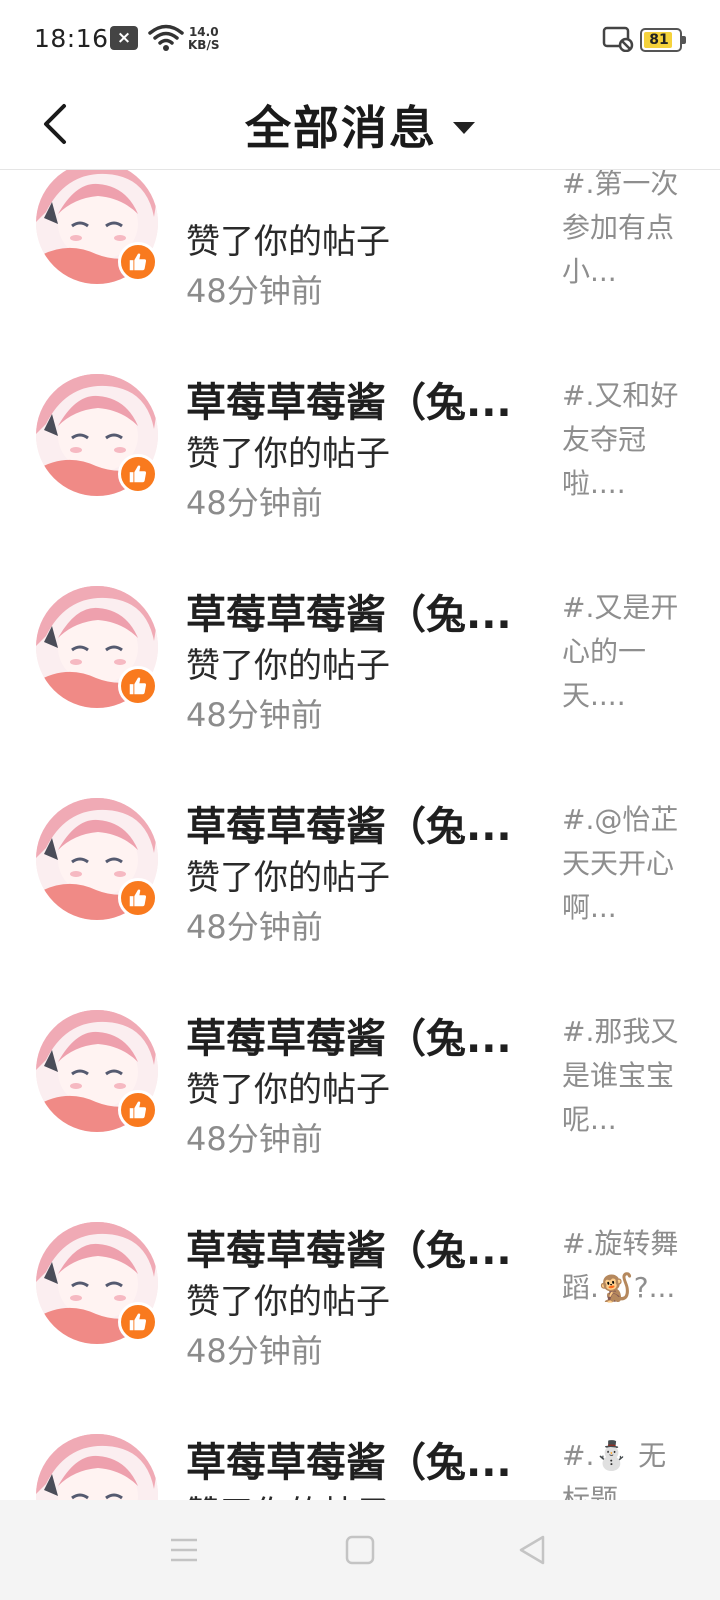 The width and height of the screenshot is (720, 1600). What do you see at coordinates (464, 128) in the screenshot?
I see `caret-down-icon` at bounding box center [464, 128].